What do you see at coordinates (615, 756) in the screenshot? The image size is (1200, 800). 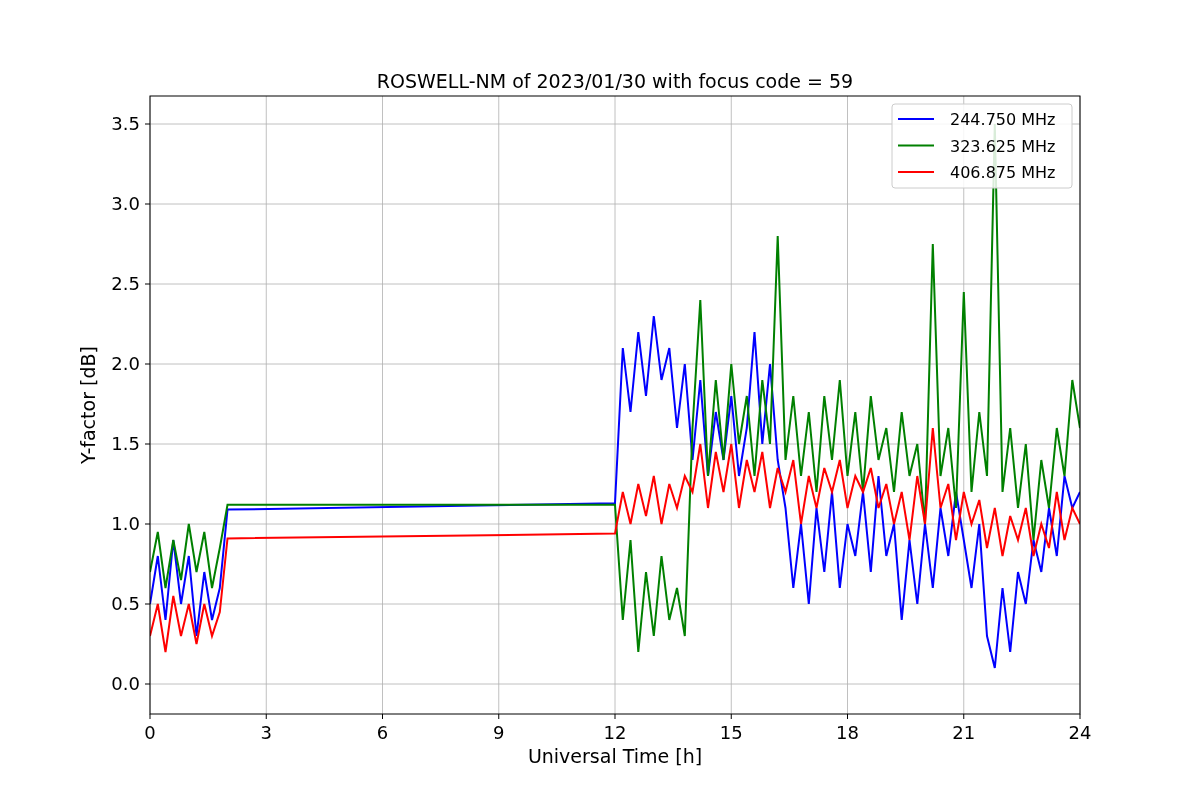 I see `axis-label: Universal Time [h]` at bounding box center [615, 756].